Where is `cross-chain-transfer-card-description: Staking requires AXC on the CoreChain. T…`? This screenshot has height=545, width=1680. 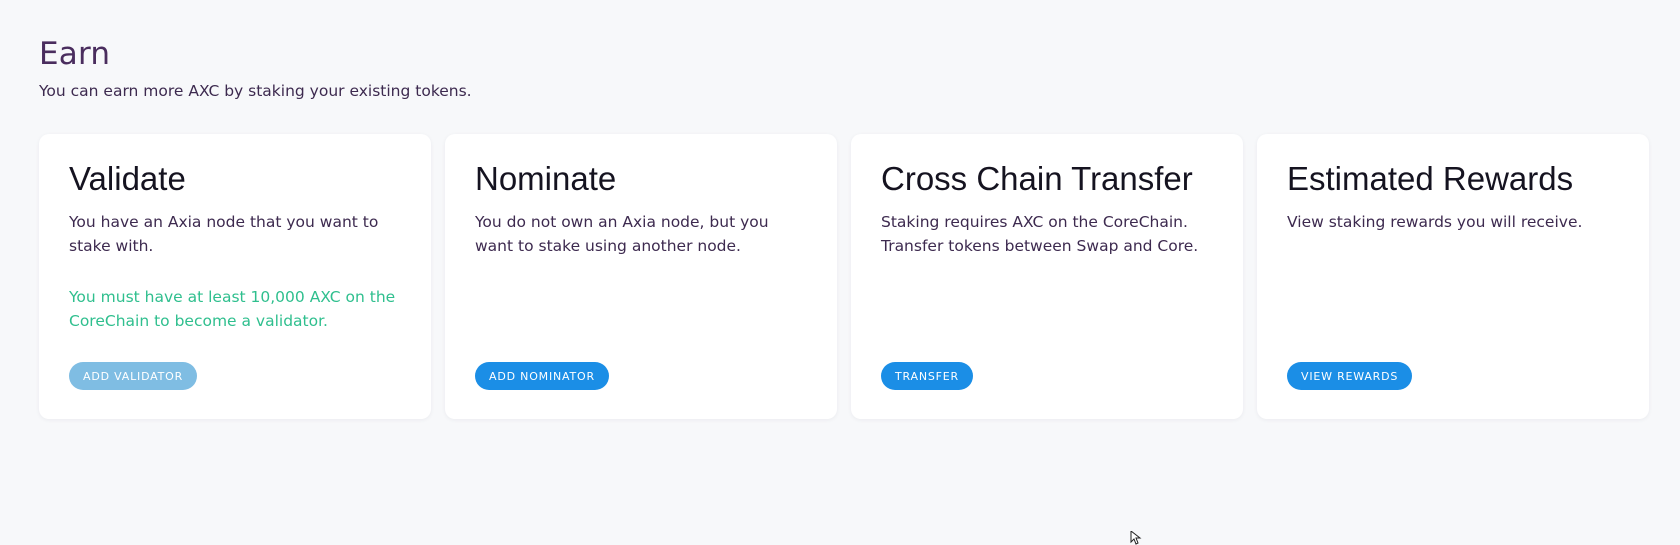 cross-chain-transfer-card-description: Staking requires AXC on the CoreChain. T… is located at coordinates (1040, 234).